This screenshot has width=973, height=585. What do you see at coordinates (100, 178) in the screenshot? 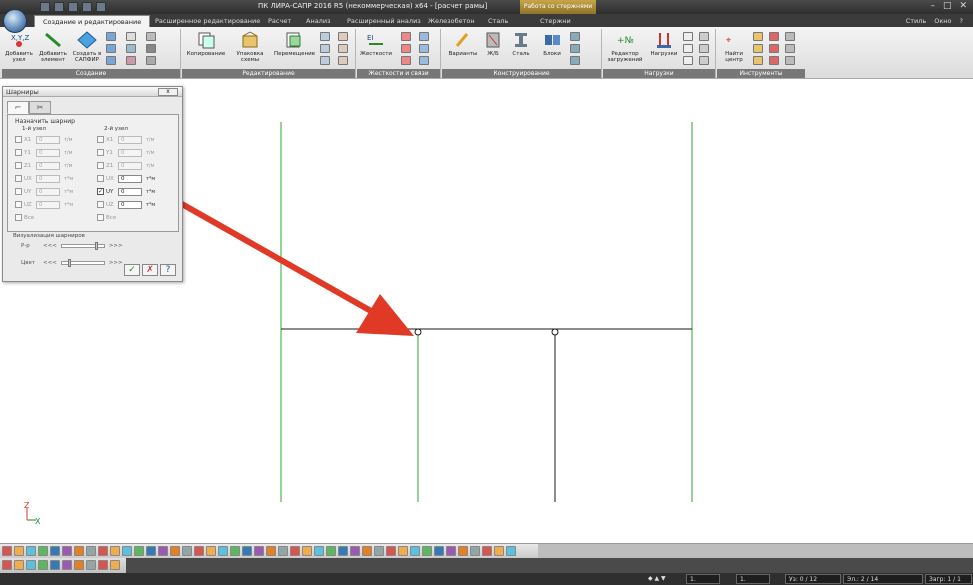
I see `node2-ux-checkbox` at bounding box center [100, 178].